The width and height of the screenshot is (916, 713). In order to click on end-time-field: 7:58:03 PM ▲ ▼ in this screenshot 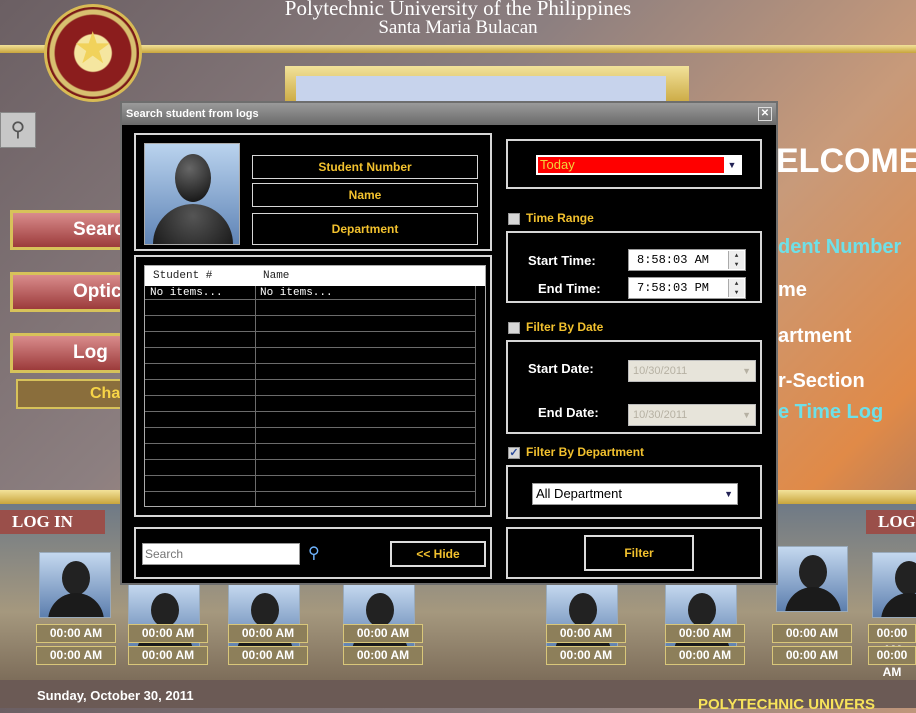, I will do `click(687, 288)`.